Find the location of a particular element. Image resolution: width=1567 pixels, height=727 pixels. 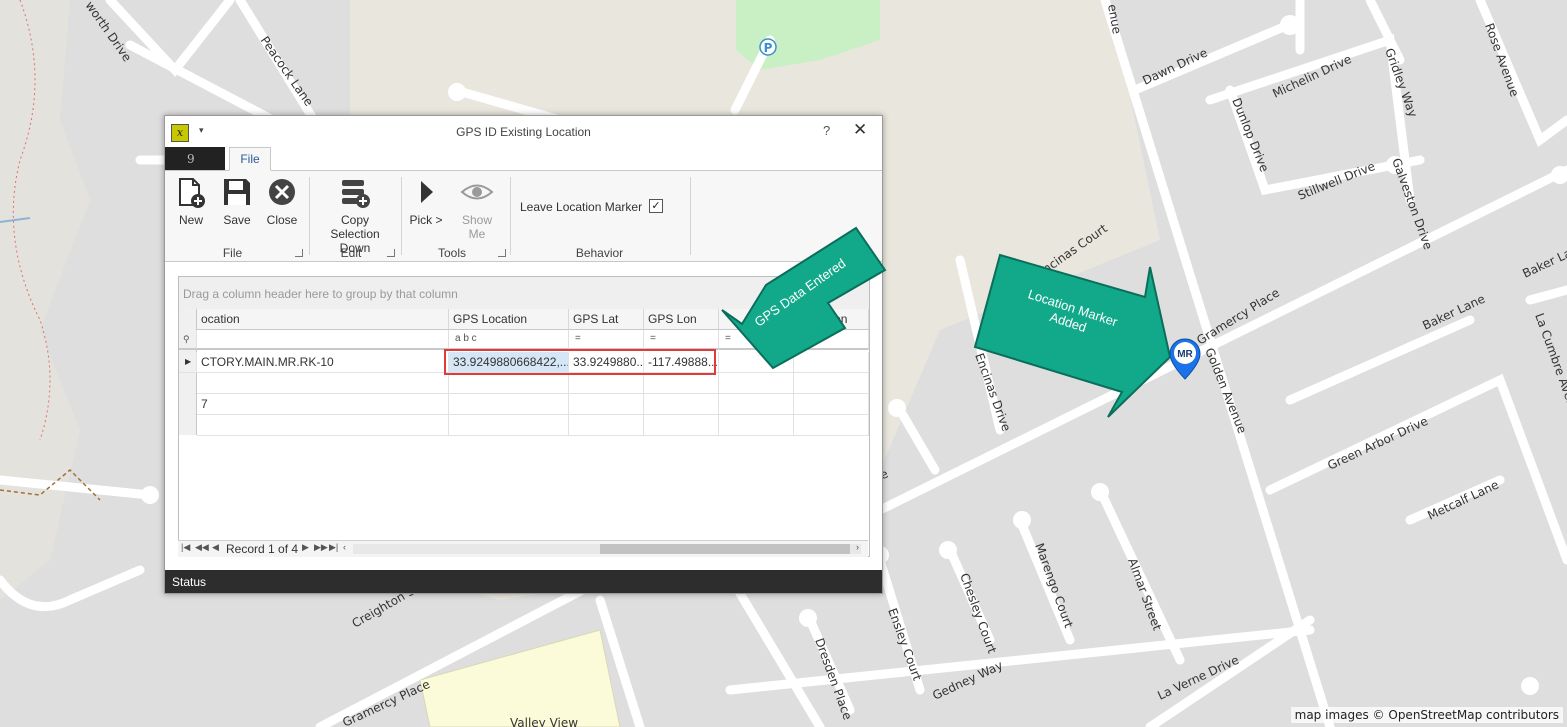

copy-selection-down-button: Copy Selection Down is located at coordinates (355, 216).